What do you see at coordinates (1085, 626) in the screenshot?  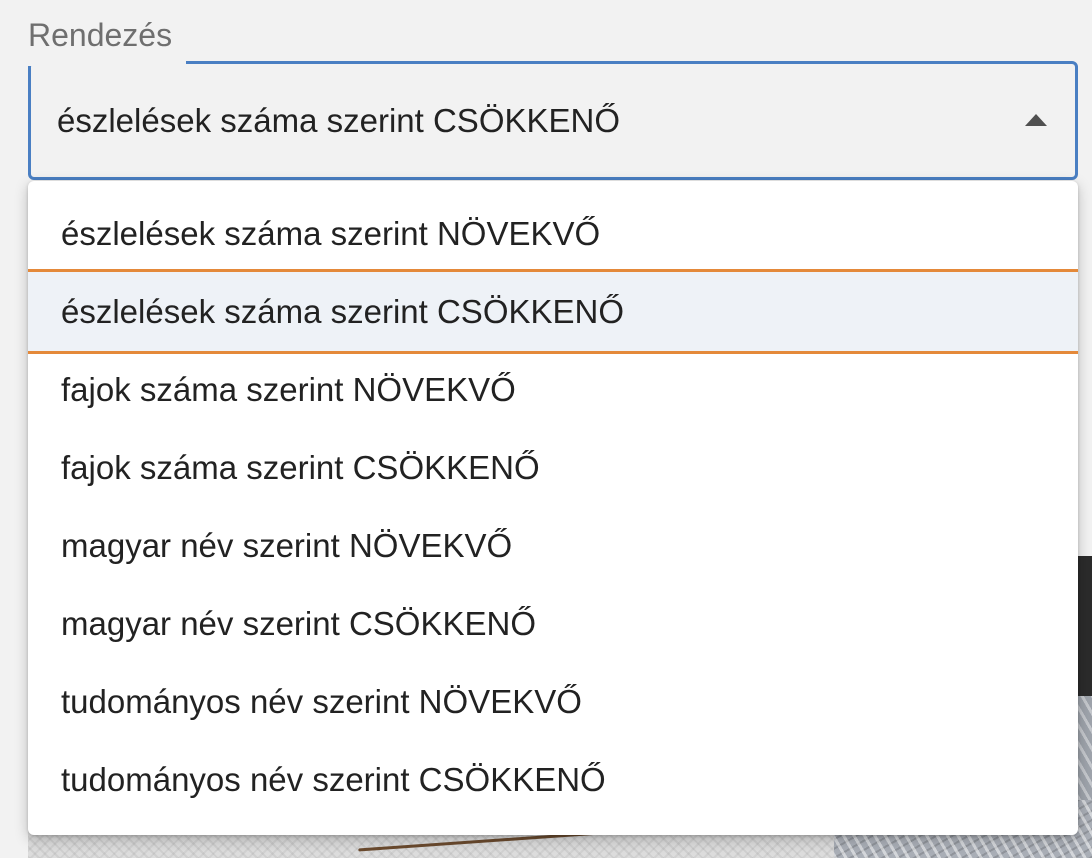 I see `background-card-edge` at bounding box center [1085, 626].